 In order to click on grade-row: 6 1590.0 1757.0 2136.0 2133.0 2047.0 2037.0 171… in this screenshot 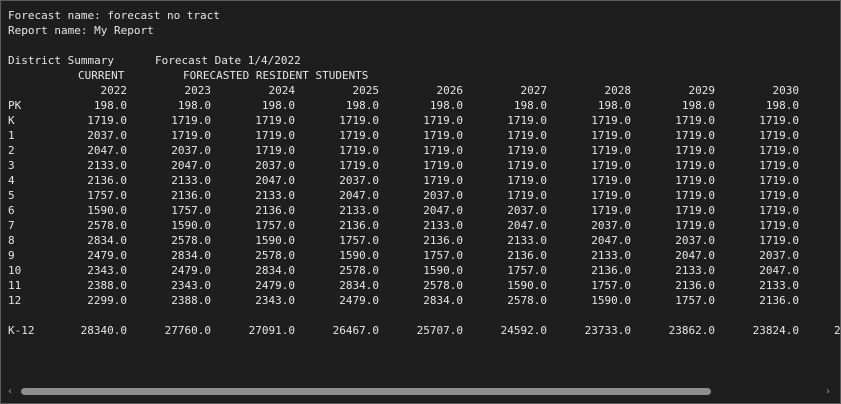, I will do `click(423, 210)`.